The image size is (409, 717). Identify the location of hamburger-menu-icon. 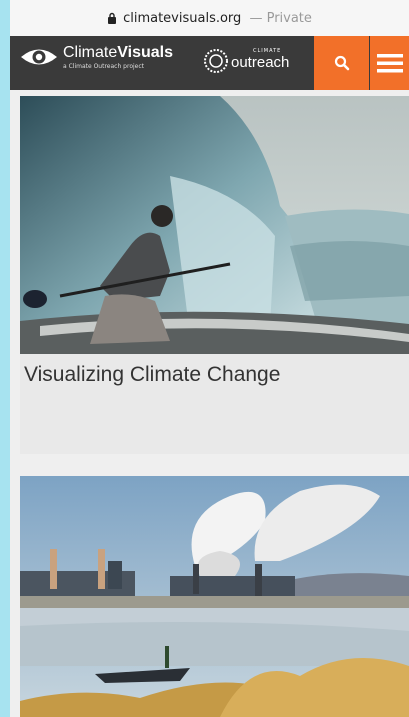
(389, 63).